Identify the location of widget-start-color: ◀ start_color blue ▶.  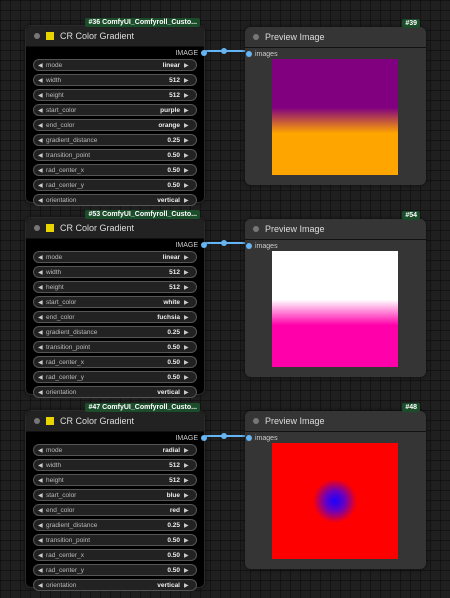
(115, 495).